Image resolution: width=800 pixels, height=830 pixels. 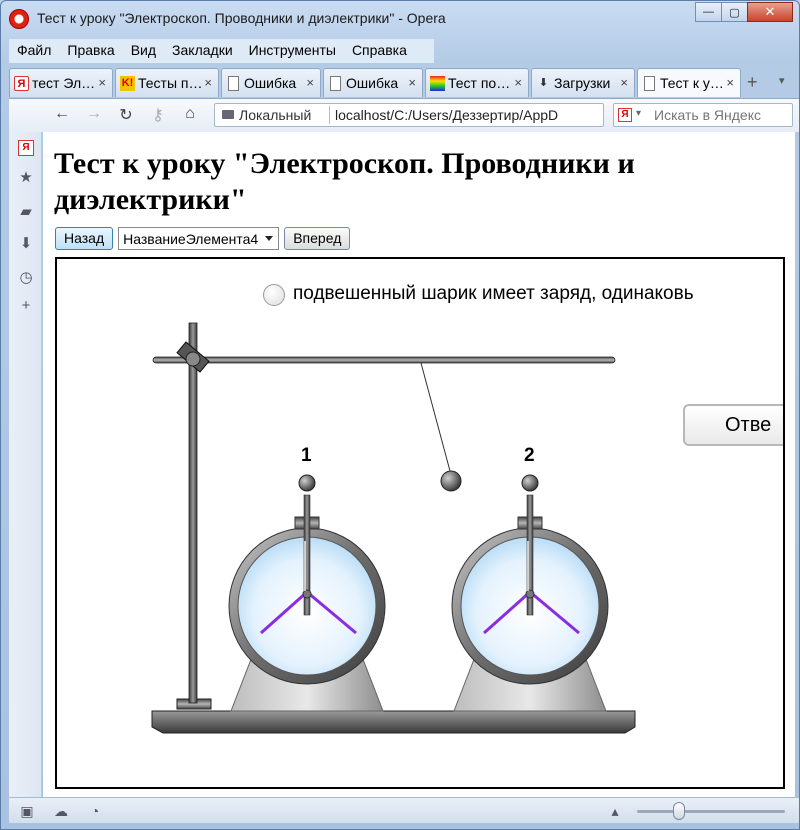 I want to click on window-controls: — ▢ ✕, so click(x=744, y=12).